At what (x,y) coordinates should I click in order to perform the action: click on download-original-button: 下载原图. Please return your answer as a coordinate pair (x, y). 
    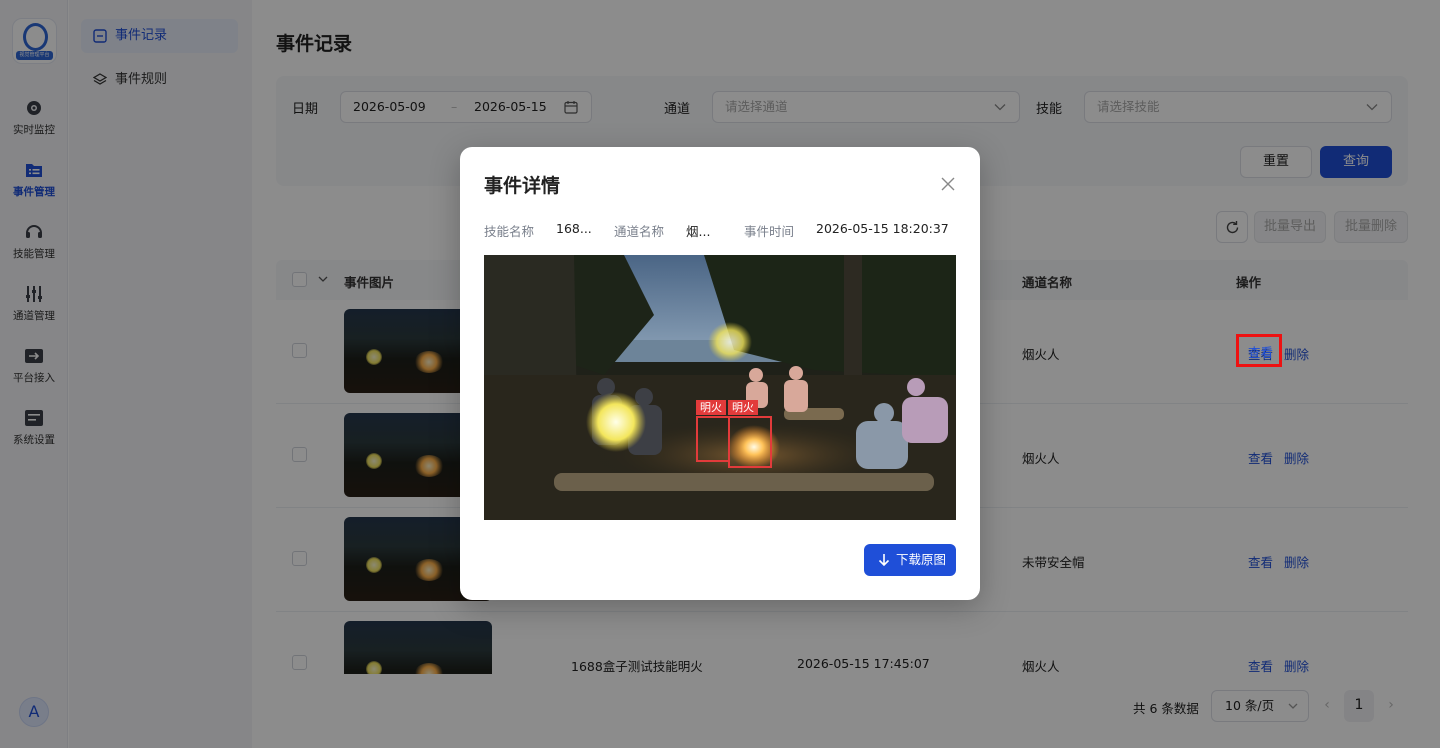
    Looking at the image, I should click on (910, 560).